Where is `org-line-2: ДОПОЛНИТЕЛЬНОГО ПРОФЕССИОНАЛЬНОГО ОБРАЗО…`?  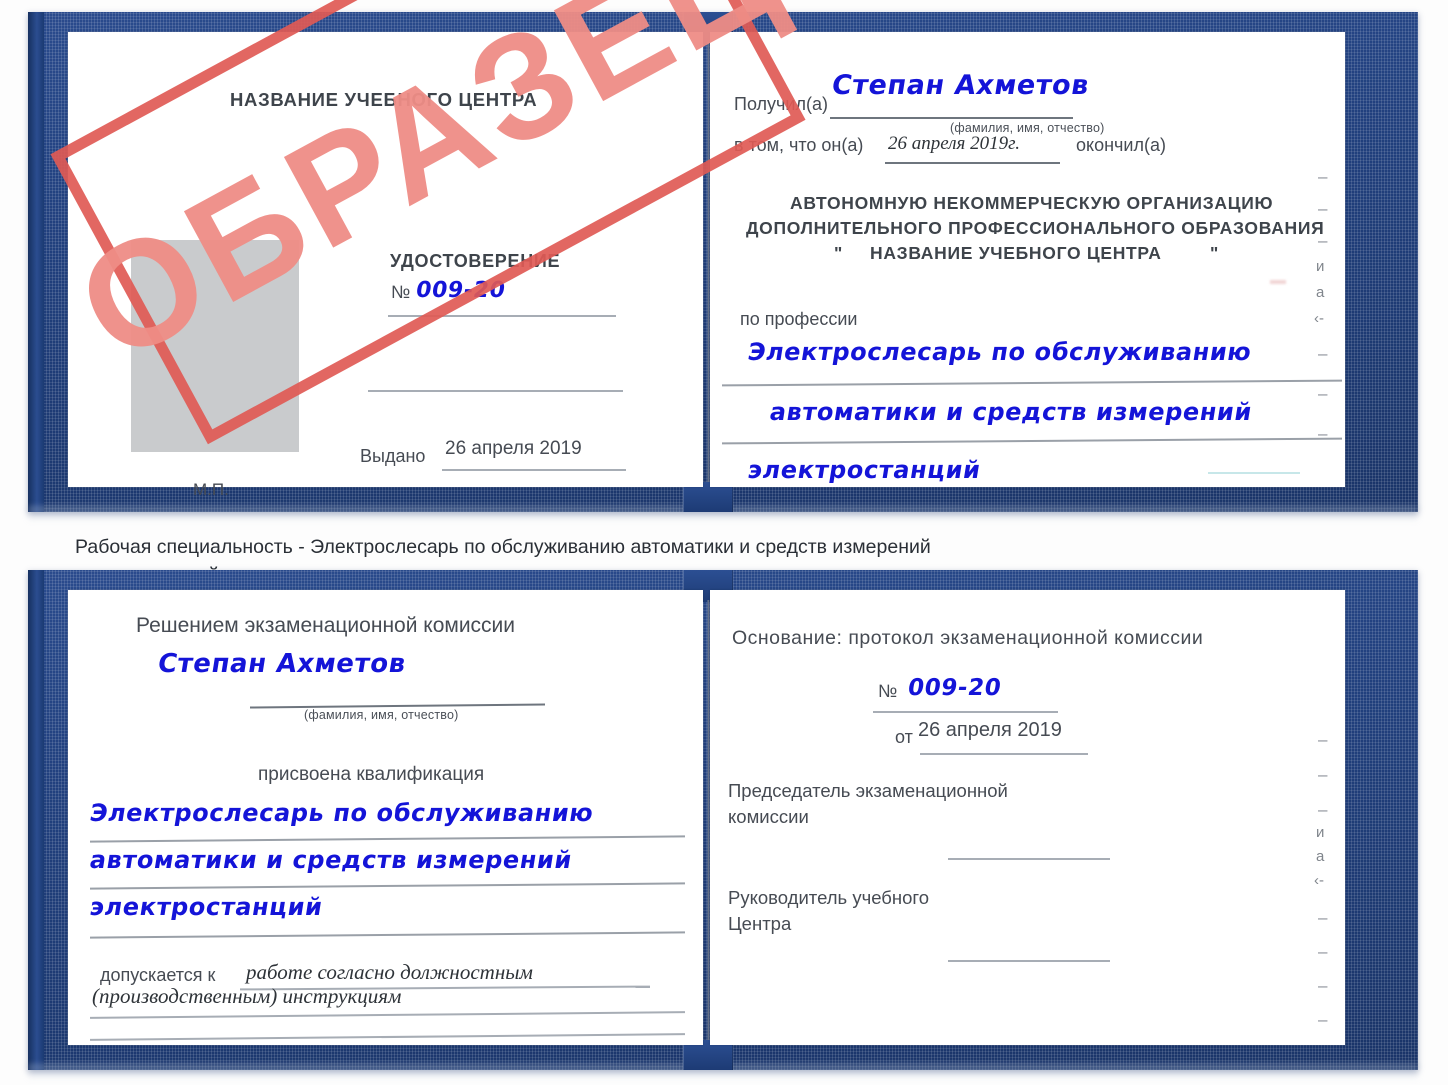
org-line-2: ДОПОЛНИТЕЛЬНОГО ПРОФЕССИОНАЛЬНОГО ОБРАЗО… is located at coordinates (1035, 228).